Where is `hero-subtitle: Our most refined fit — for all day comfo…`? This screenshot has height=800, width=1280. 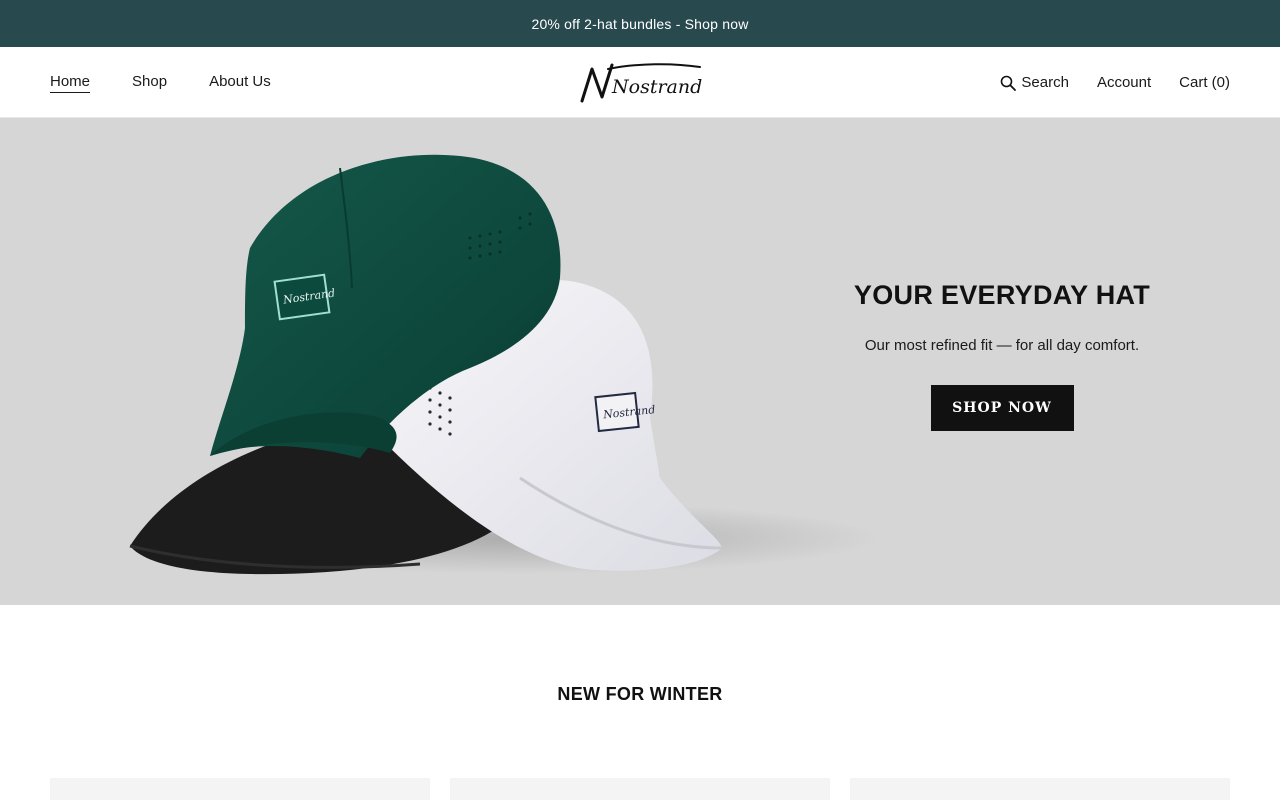 hero-subtitle: Our most refined fit — for all day comfo… is located at coordinates (1002, 345).